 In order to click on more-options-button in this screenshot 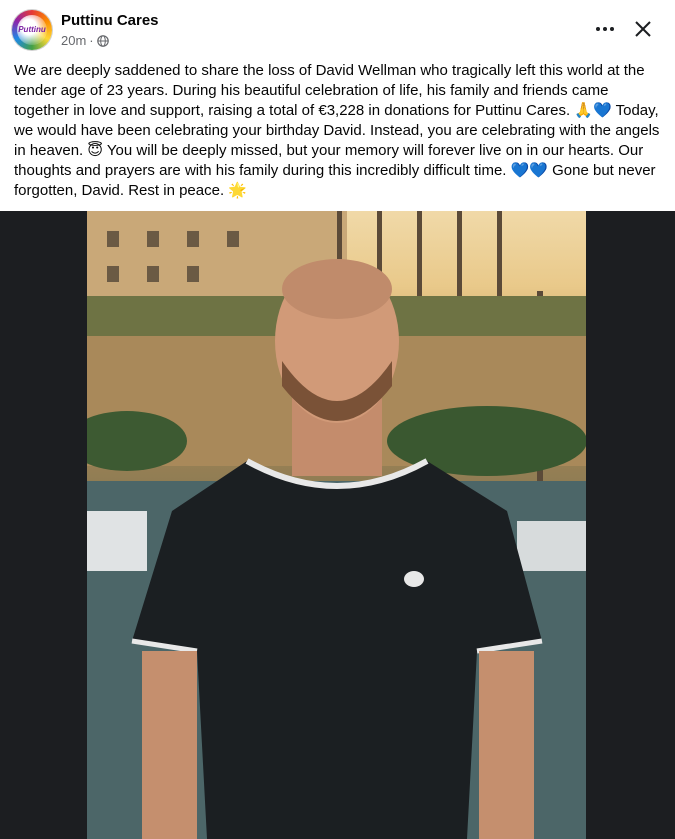, I will do `click(605, 29)`.